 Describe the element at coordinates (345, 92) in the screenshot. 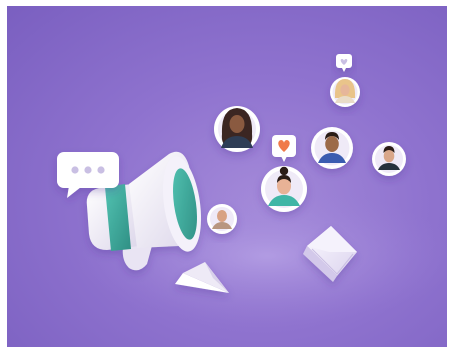

I see `avatar-blonde-woman` at that location.